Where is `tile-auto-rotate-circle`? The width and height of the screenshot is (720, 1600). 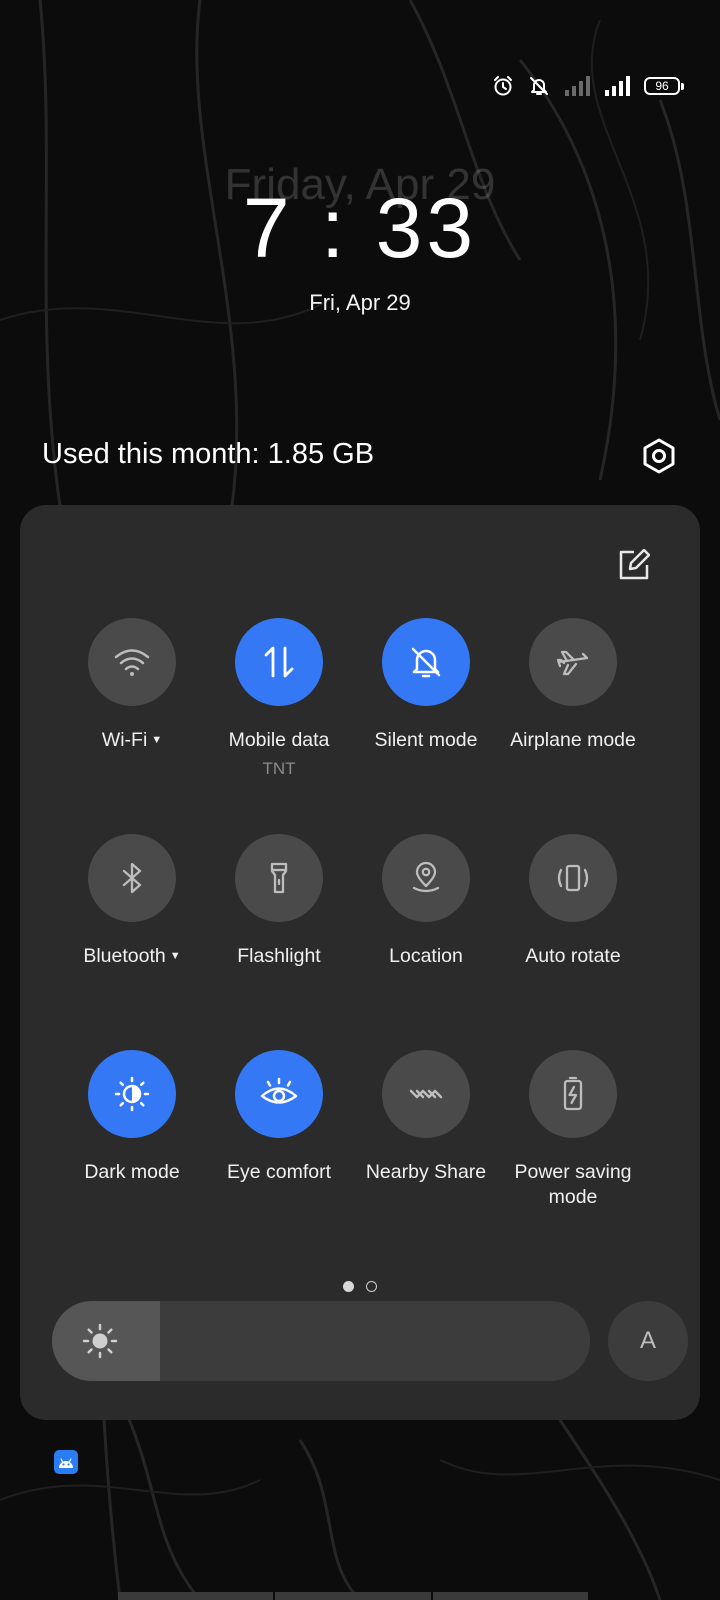 tile-auto-rotate-circle is located at coordinates (573, 878).